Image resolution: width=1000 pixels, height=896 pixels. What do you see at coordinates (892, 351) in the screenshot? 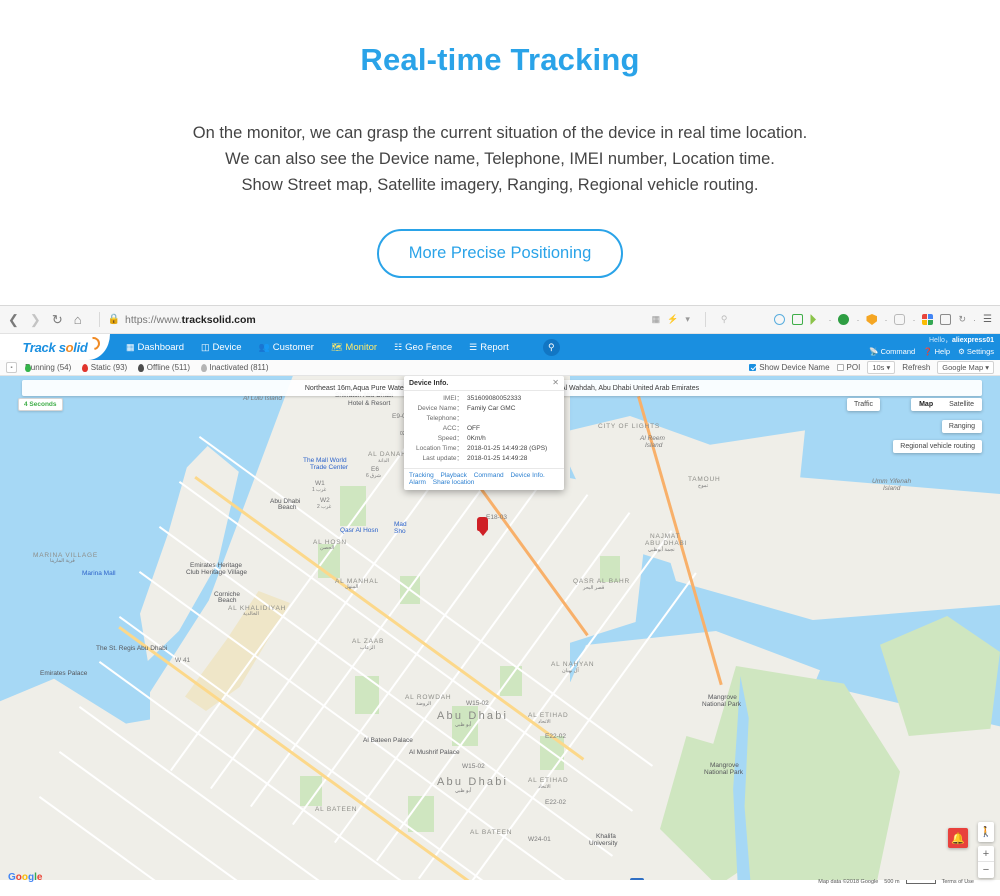
I see `header-command-link: 📡 Command` at bounding box center [892, 351].